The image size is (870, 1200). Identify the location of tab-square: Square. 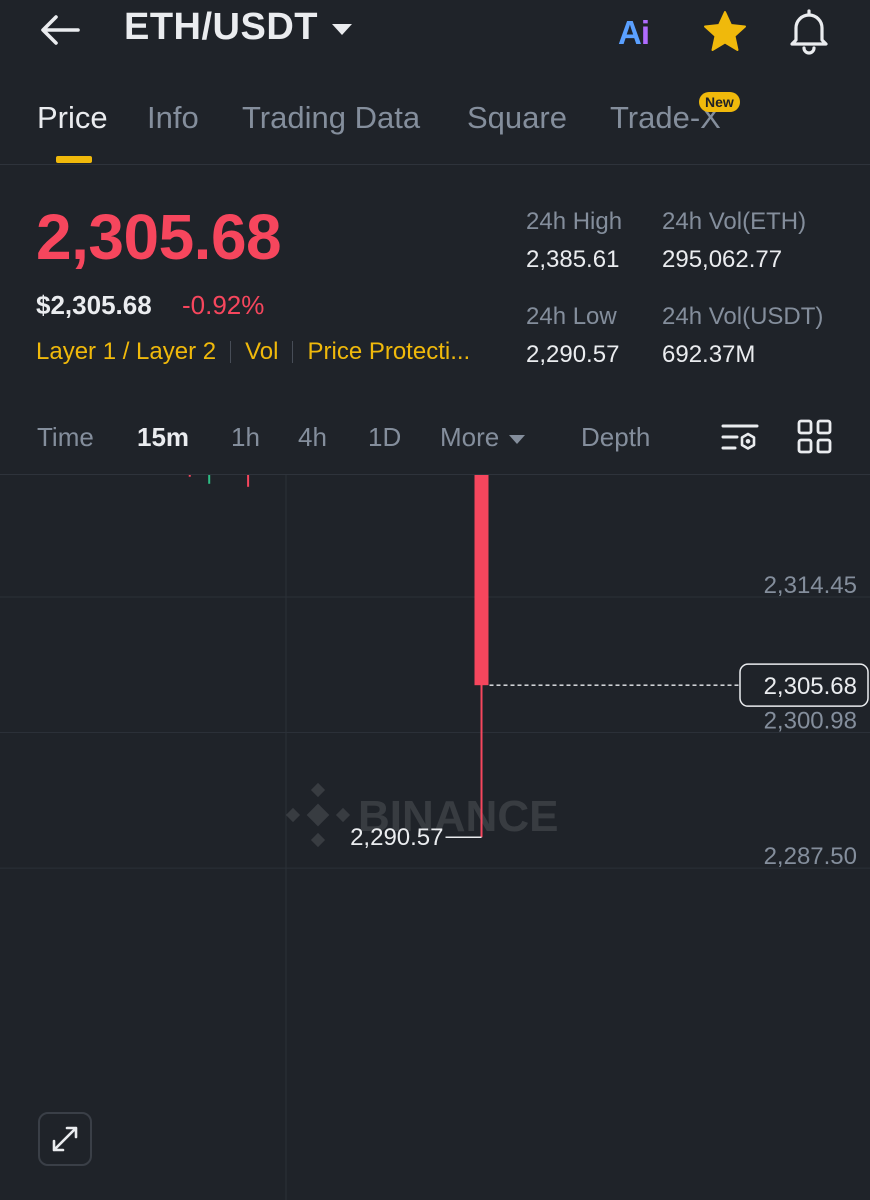
(517, 118).